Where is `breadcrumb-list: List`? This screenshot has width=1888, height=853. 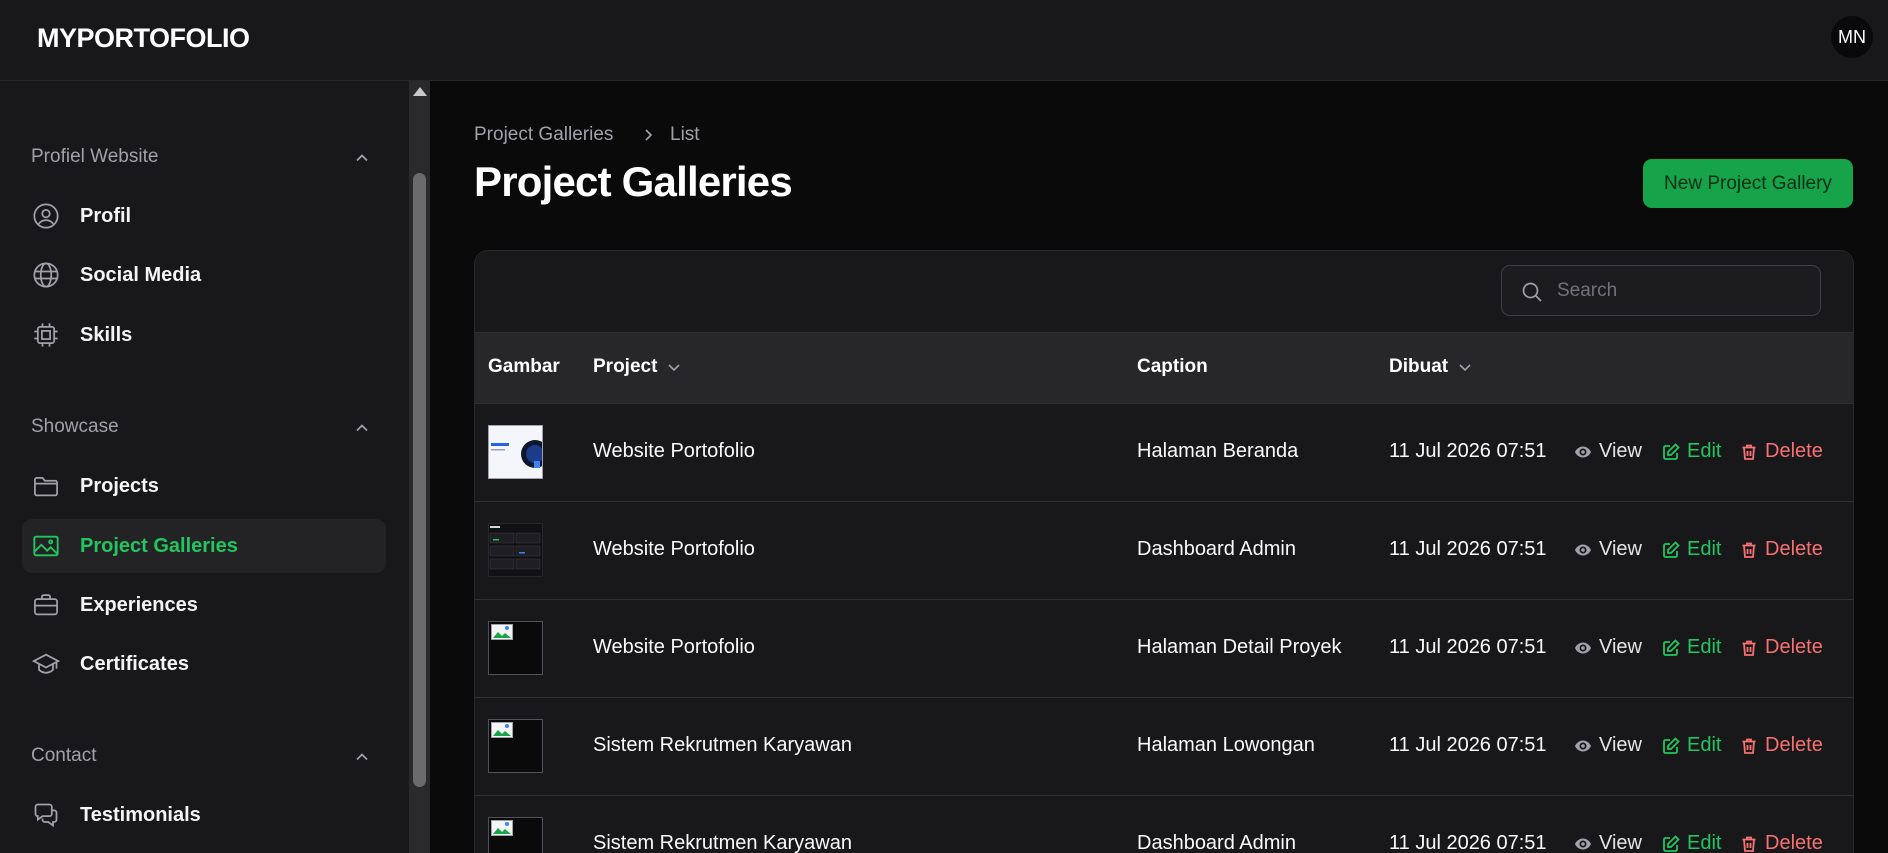
breadcrumb-list: List is located at coordinates (685, 134).